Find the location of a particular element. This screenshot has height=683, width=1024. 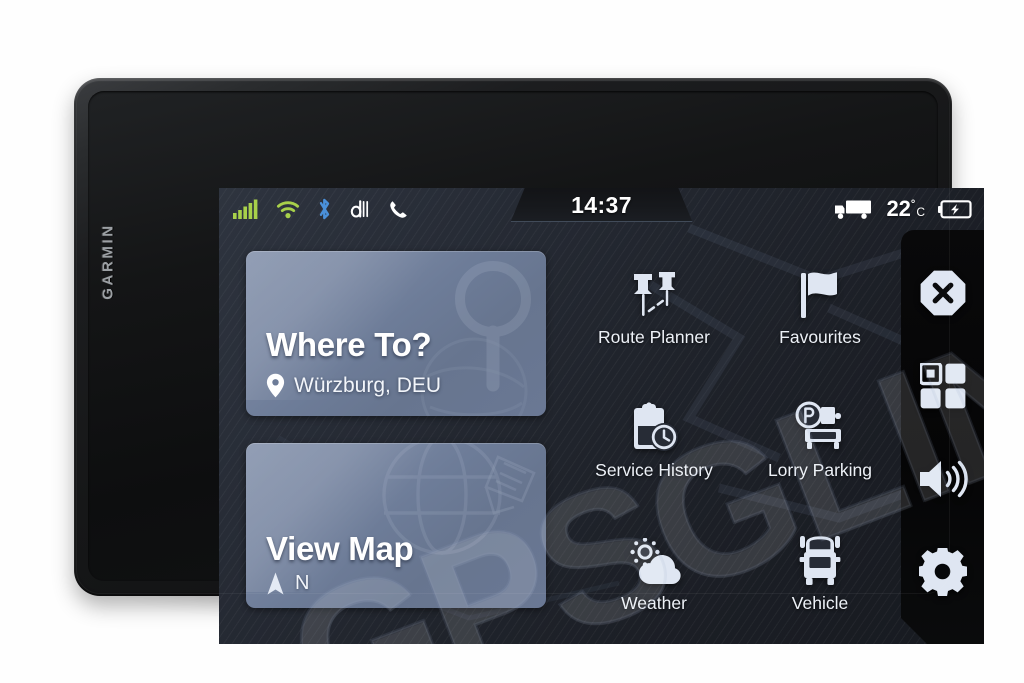

status-bar-right-icons: 22°C is located at coordinates (902, 209).